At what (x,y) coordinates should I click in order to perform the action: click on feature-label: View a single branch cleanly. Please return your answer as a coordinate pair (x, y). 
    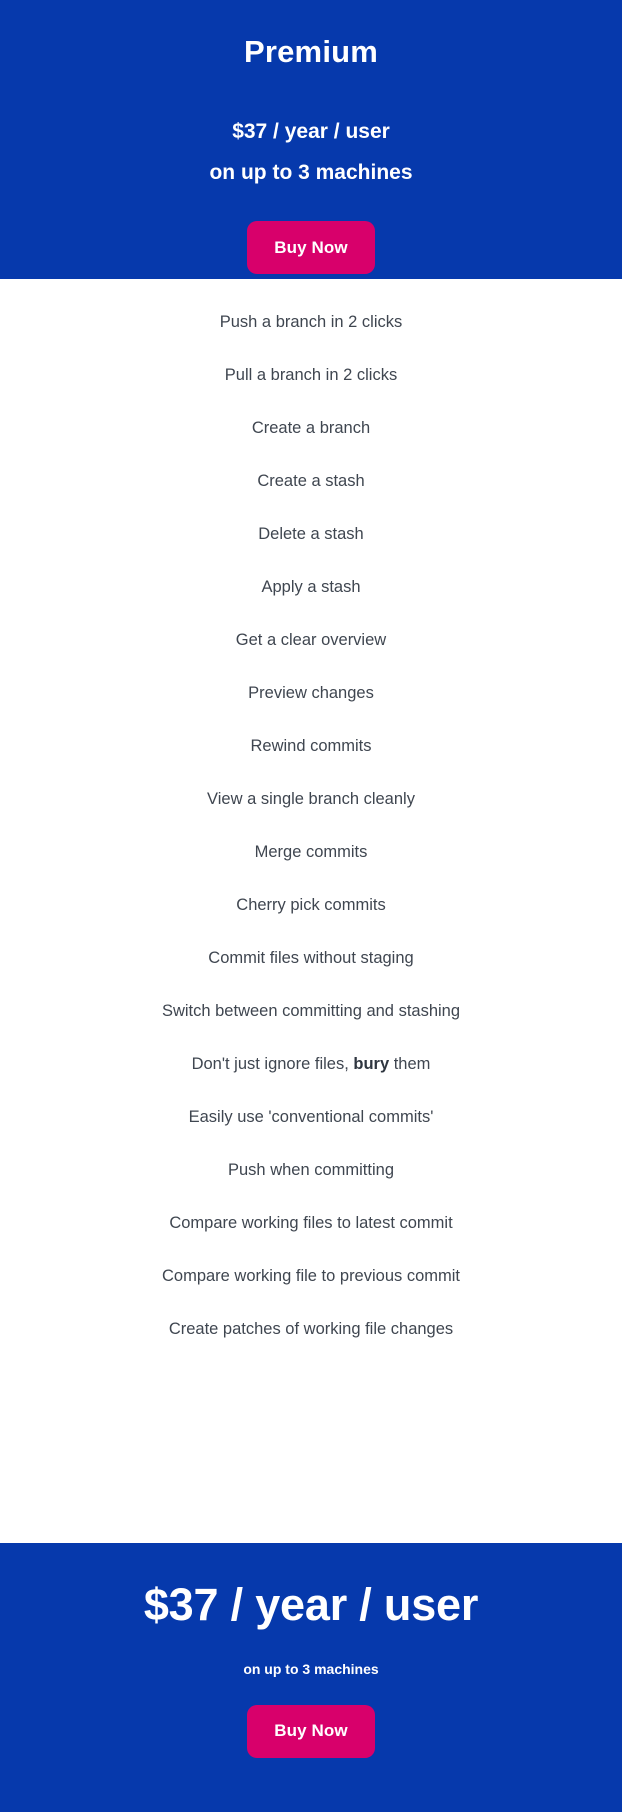
    Looking at the image, I should click on (311, 799).